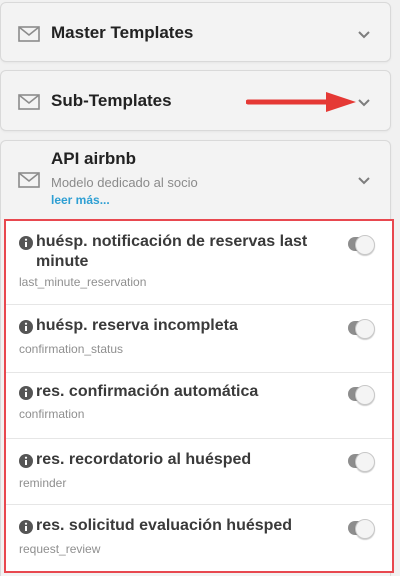 The width and height of the screenshot is (400, 576). What do you see at coordinates (137, 325) in the screenshot?
I see `template-title: huésp. reserva incompleta` at bounding box center [137, 325].